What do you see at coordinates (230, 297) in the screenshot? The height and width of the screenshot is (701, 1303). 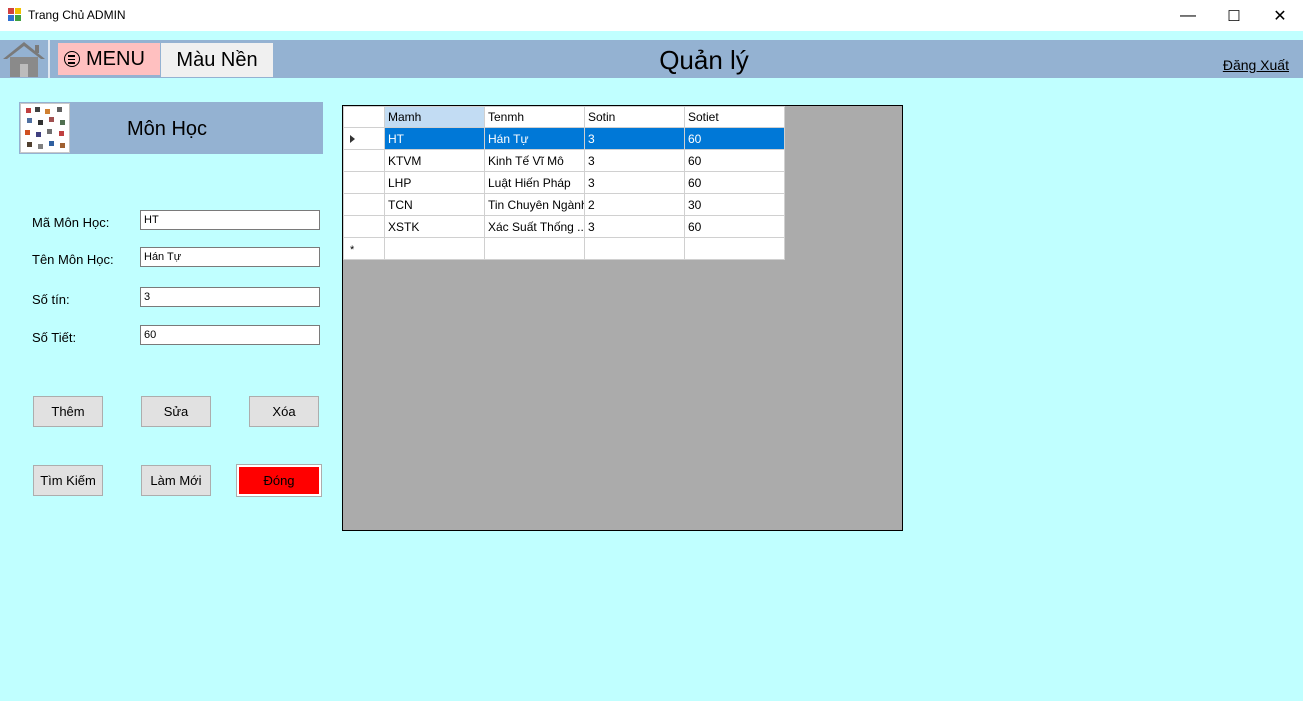 I see `credits-input` at bounding box center [230, 297].